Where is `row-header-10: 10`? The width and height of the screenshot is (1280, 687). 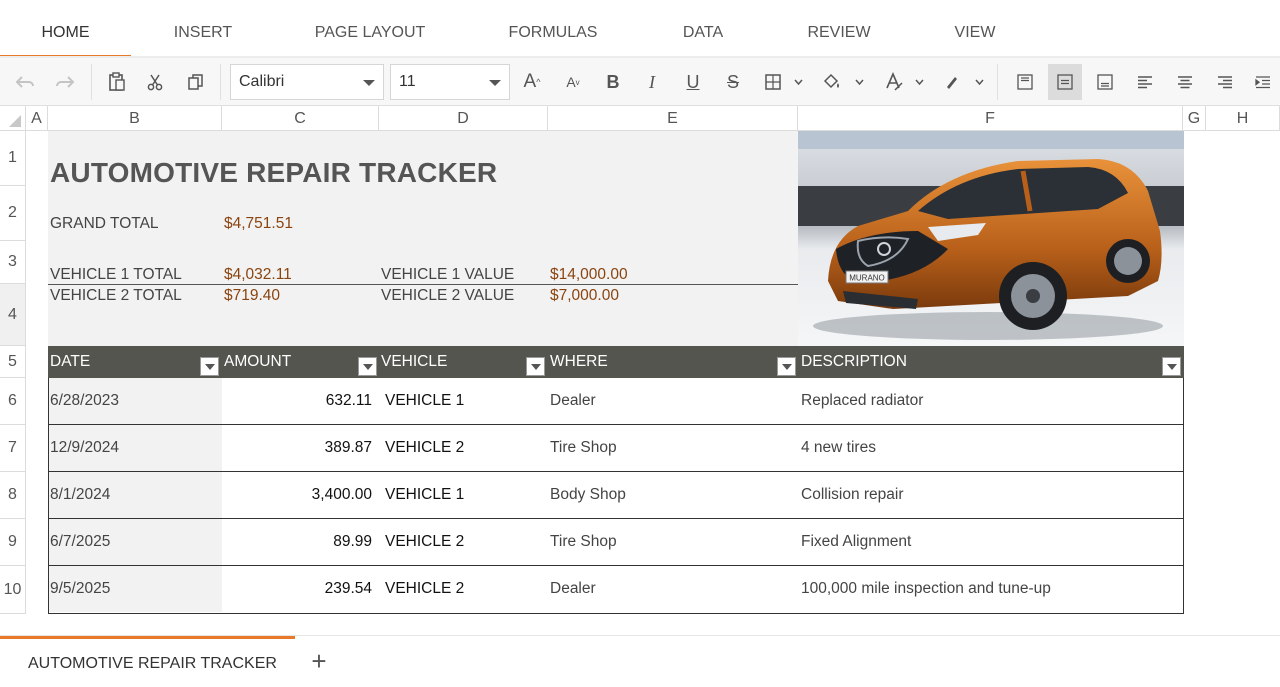
row-header-10: 10 is located at coordinates (13, 590).